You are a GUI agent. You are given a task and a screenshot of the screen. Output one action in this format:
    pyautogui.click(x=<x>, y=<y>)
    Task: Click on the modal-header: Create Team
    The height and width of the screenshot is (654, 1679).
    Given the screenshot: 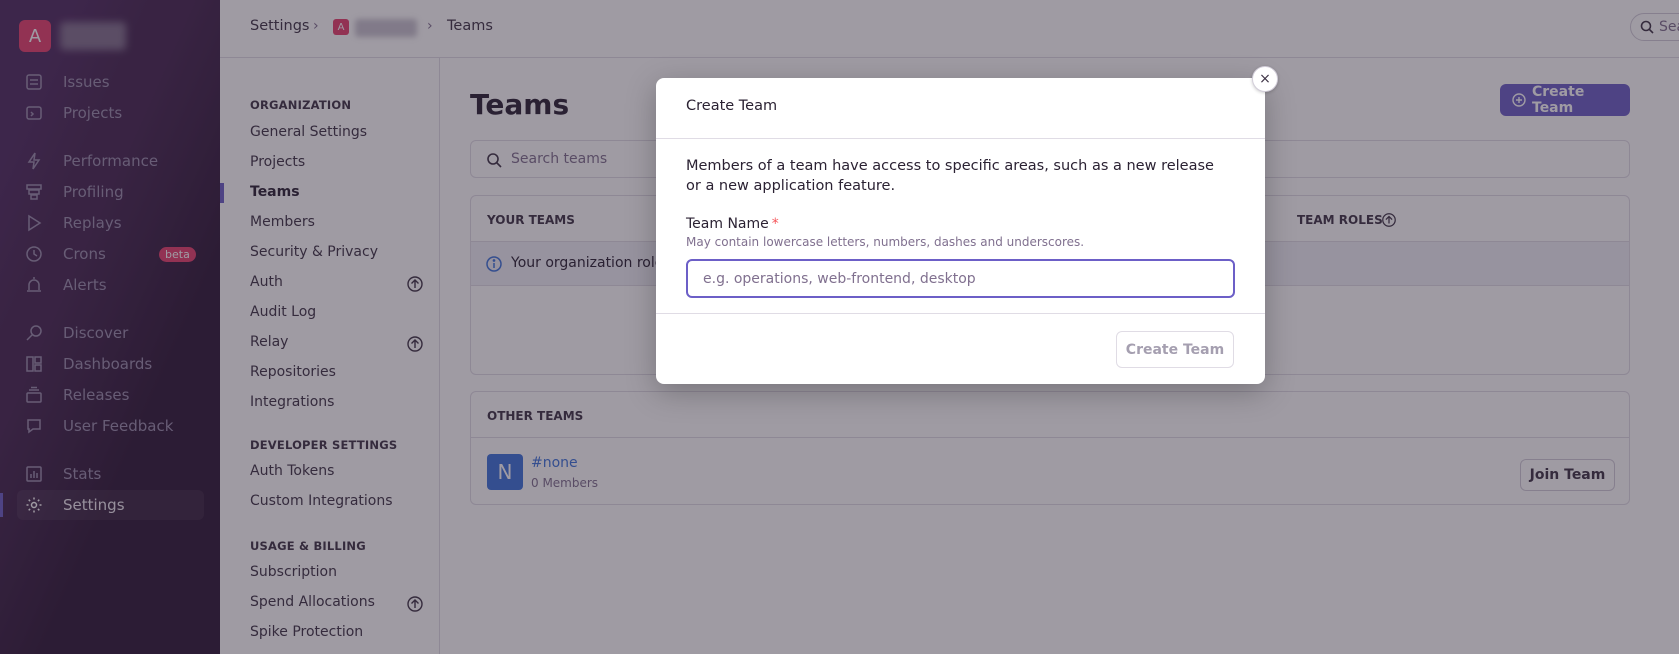 What is the action you would take?
    pyautogui.click(x=960, y=108)
    